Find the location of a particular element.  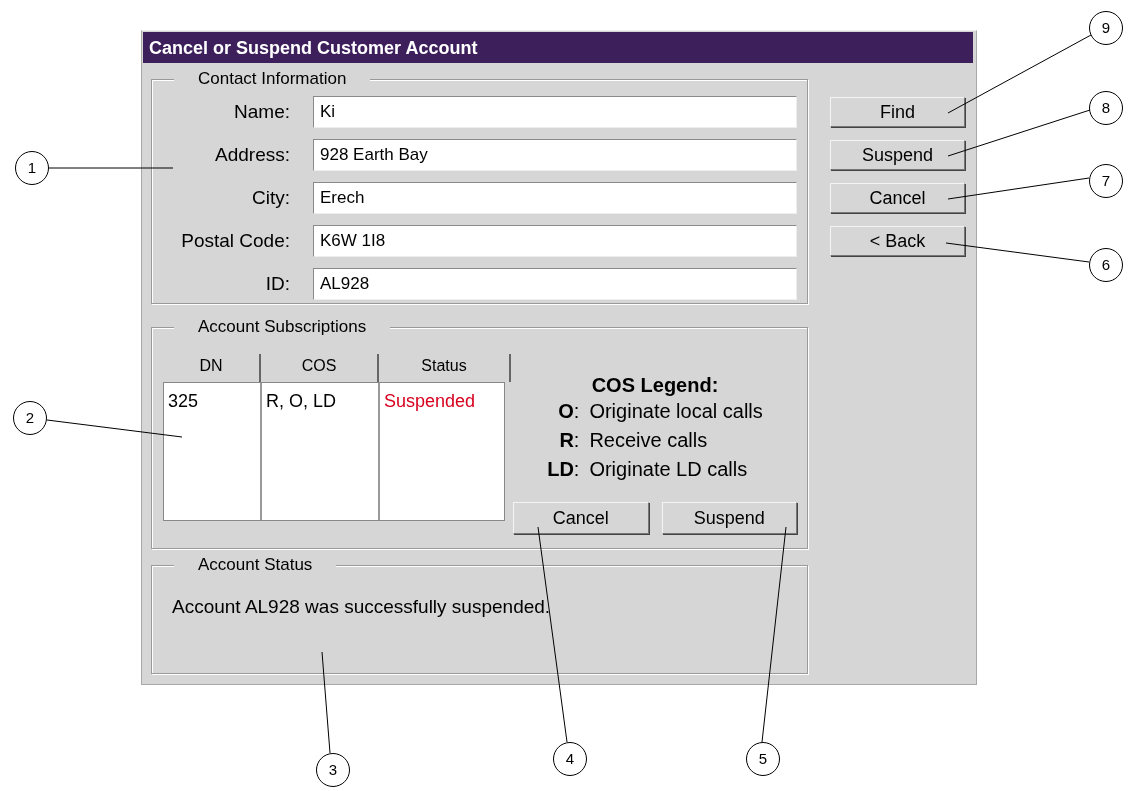

action-button: Find is located at coordinates (897, 112).